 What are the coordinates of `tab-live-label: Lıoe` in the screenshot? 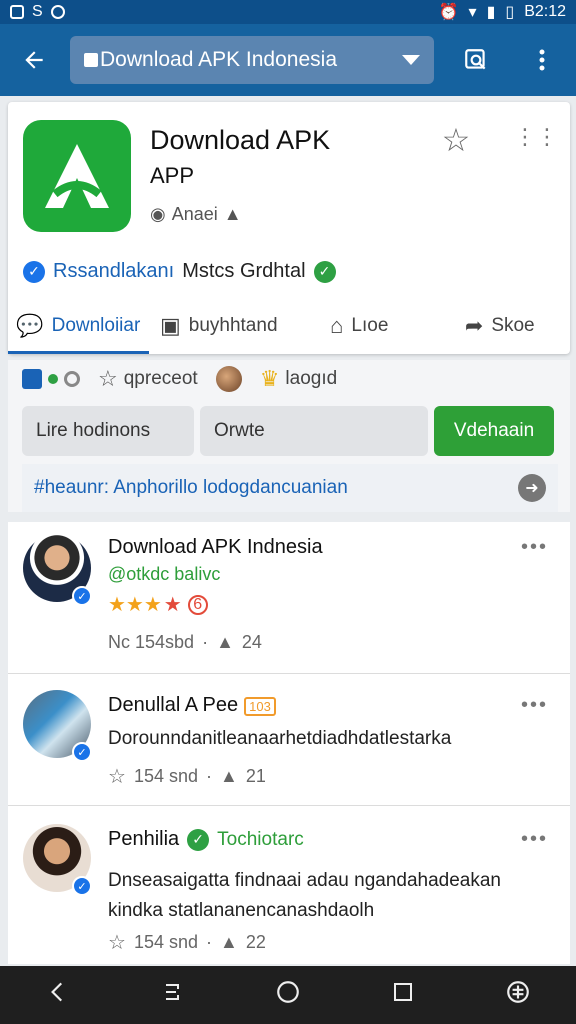 It's located at (370, 325).